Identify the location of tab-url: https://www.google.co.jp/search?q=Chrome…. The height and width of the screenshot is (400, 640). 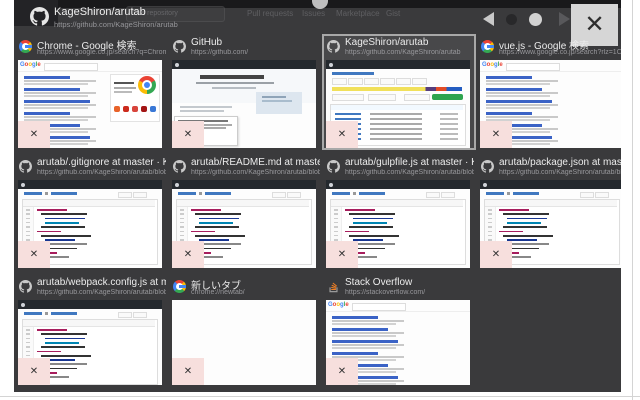
(101, 52).